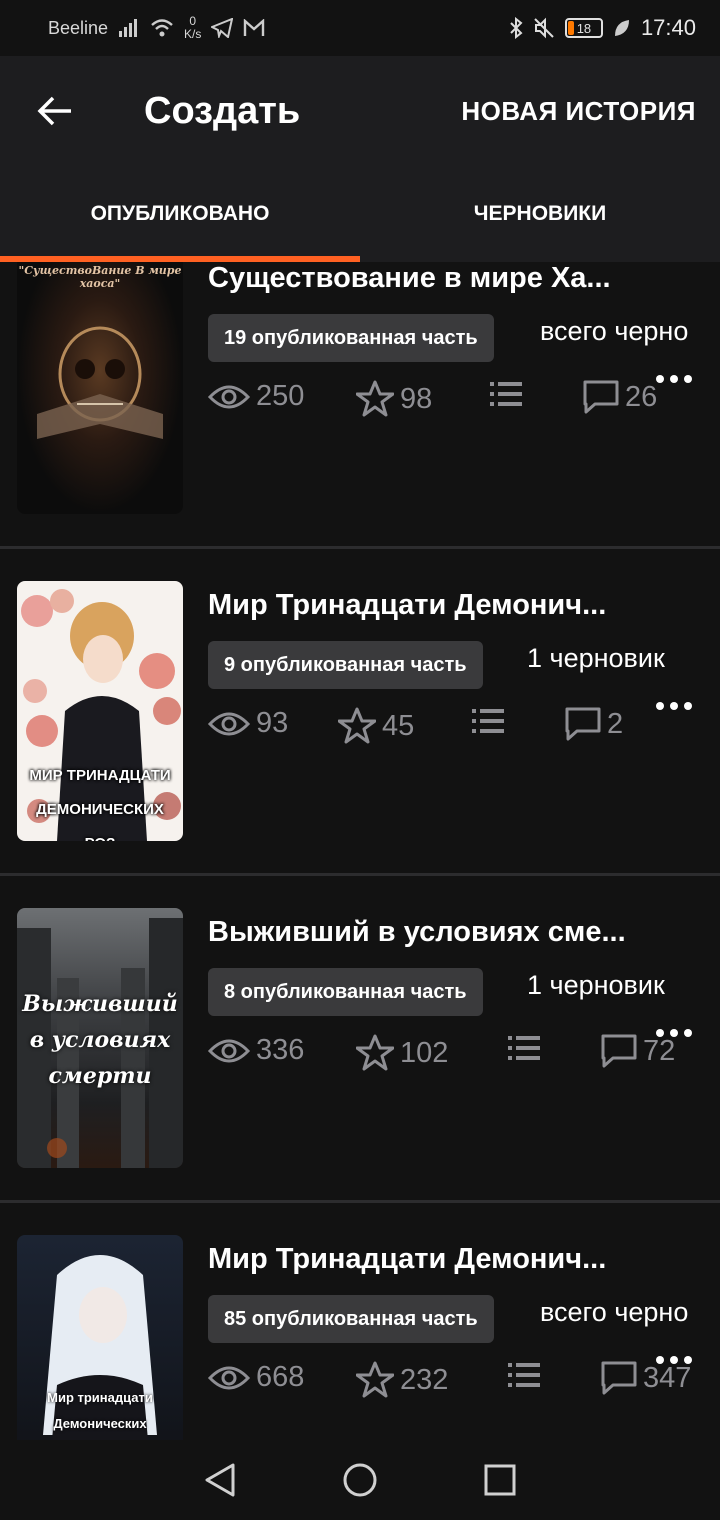 The height and width of the screenshot is (1520, 720). What do you see at coordinates (360, 28) in the screenshot?
I see `status-bar: Beeline 0 K/s 18 17:40` at bounding box center [360, 28].